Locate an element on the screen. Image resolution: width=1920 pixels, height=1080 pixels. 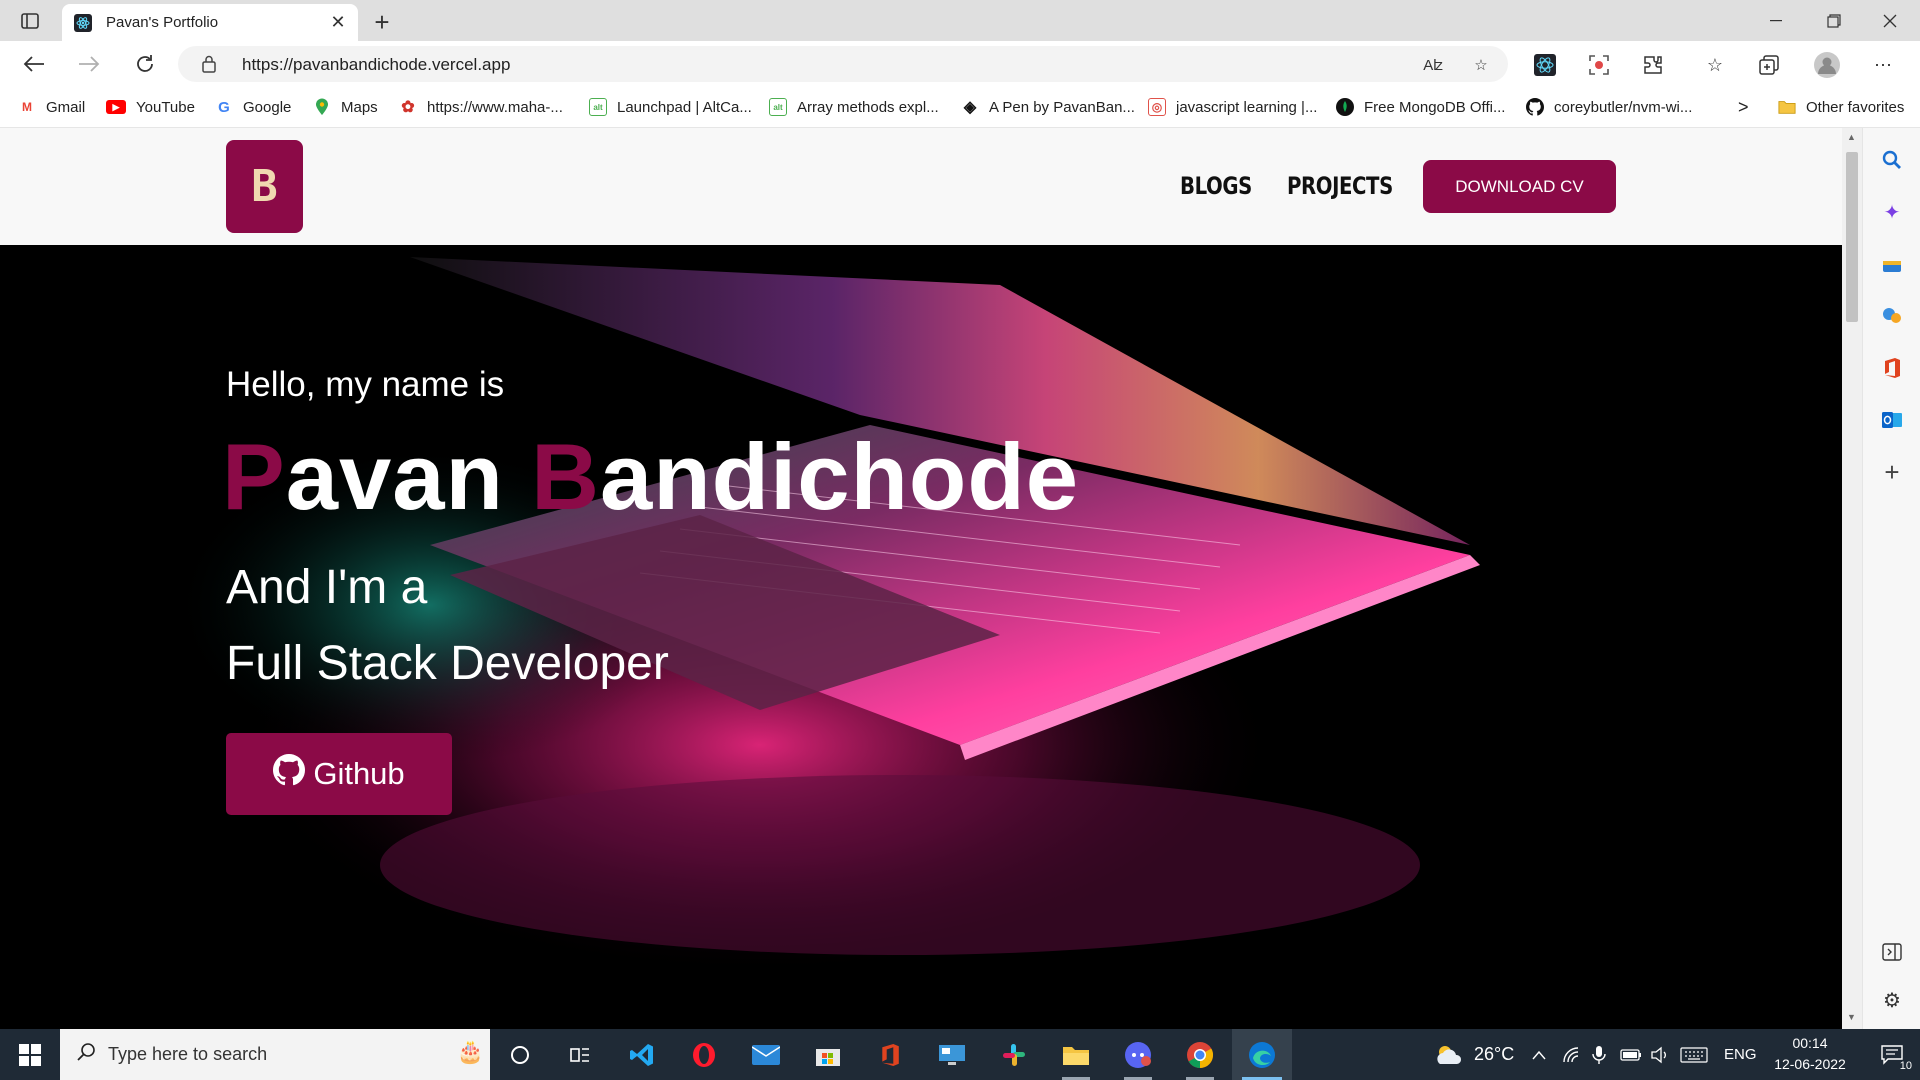
close-tab-icon: ✕ is located at coordinates (338, 23).